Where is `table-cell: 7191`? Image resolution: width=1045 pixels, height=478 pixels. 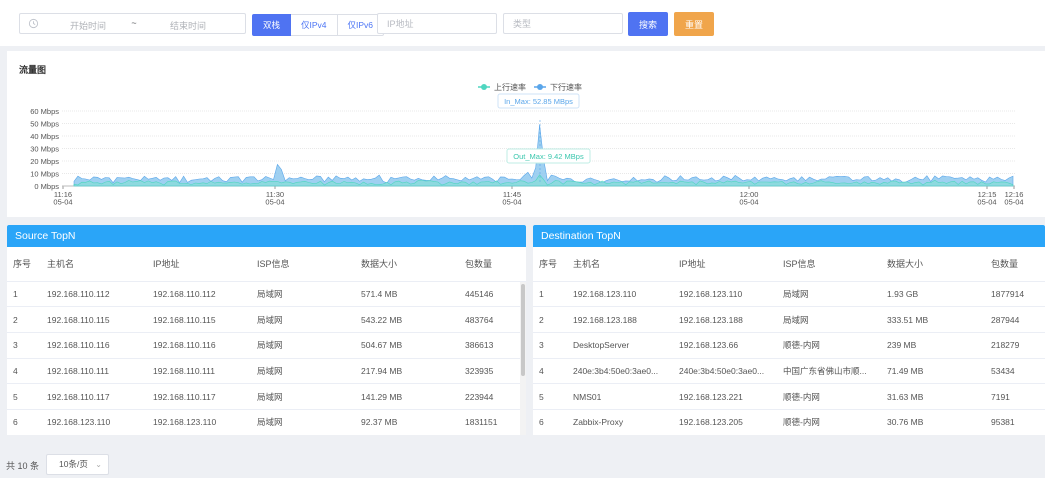 table-cell: 7191 is located at coordinates (1015, 396).